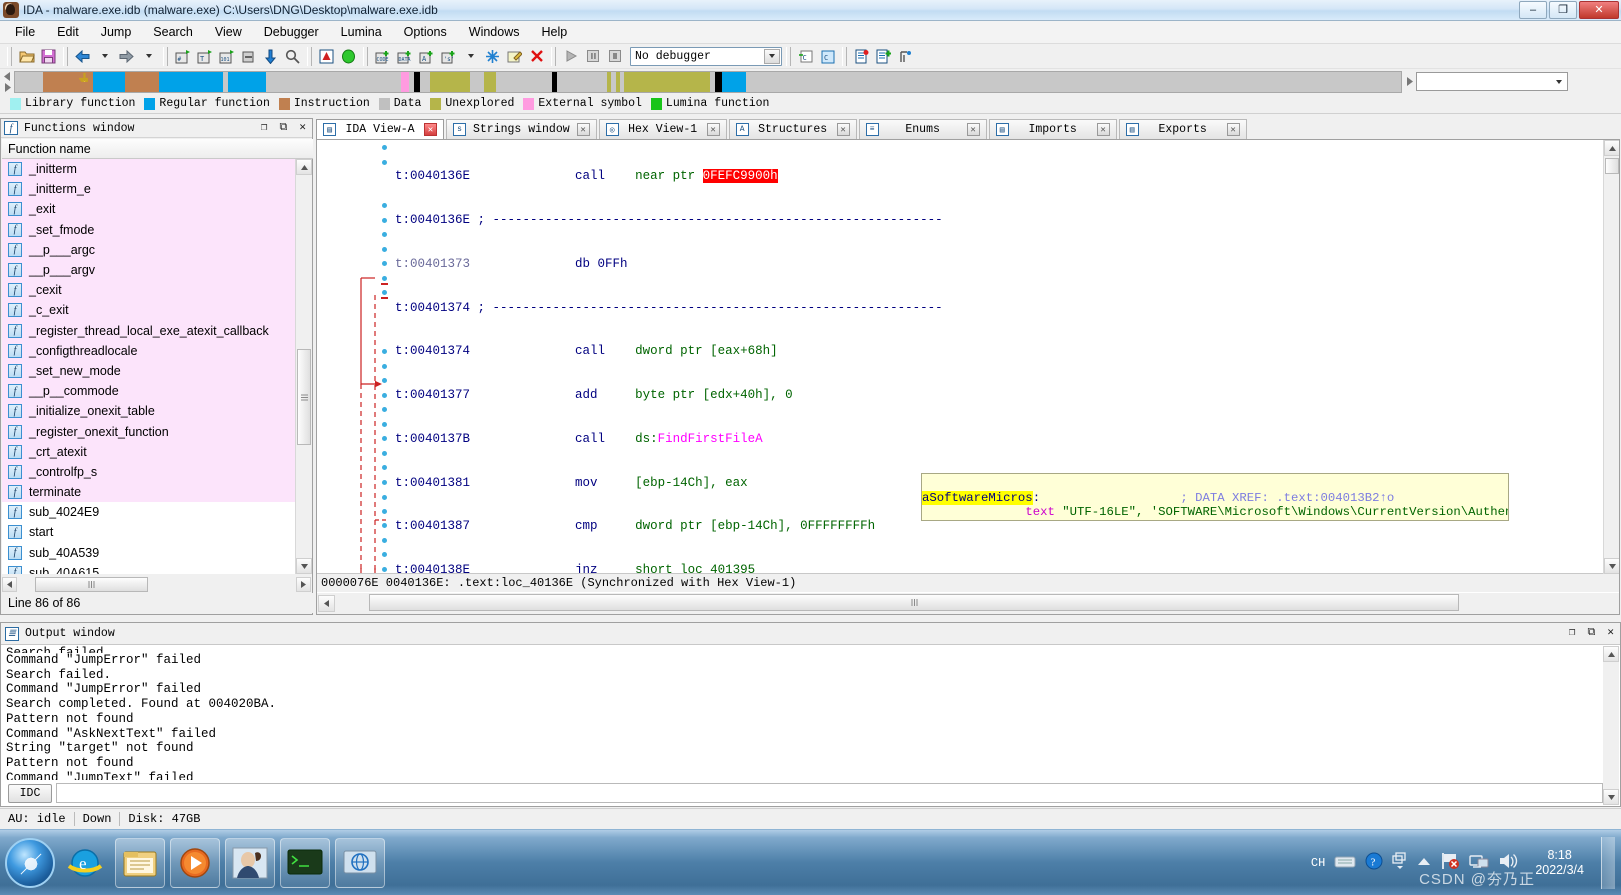  I want to click on help-icon: ?, so click(1374, 862).